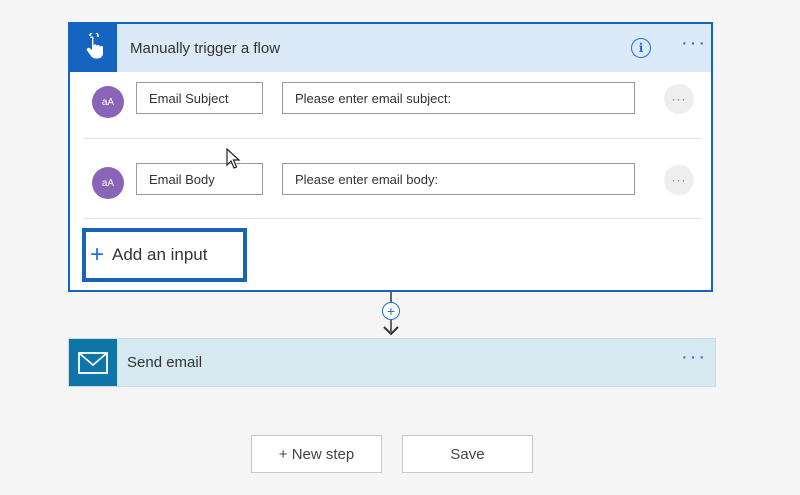 This screenshot has width=800, height=495. What do you see at coordinates (390, 48) in the screenshot?
I see `trigger-header: Manually trigger a flow i ···` at bounding box center [390, 48].